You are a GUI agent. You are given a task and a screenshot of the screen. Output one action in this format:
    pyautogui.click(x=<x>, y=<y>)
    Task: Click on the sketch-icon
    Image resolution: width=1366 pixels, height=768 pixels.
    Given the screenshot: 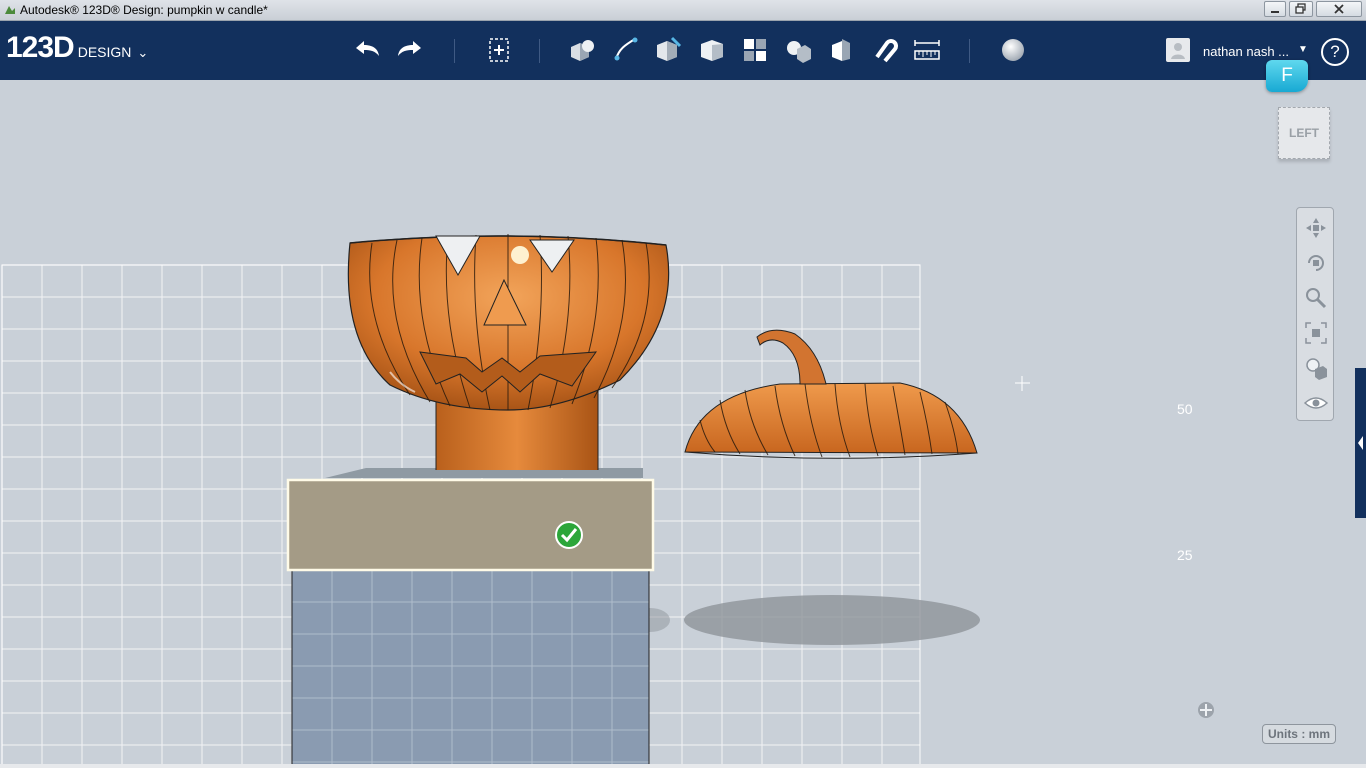 What is the action you would take?
    pyautogui.click(x=626, y=50)
    